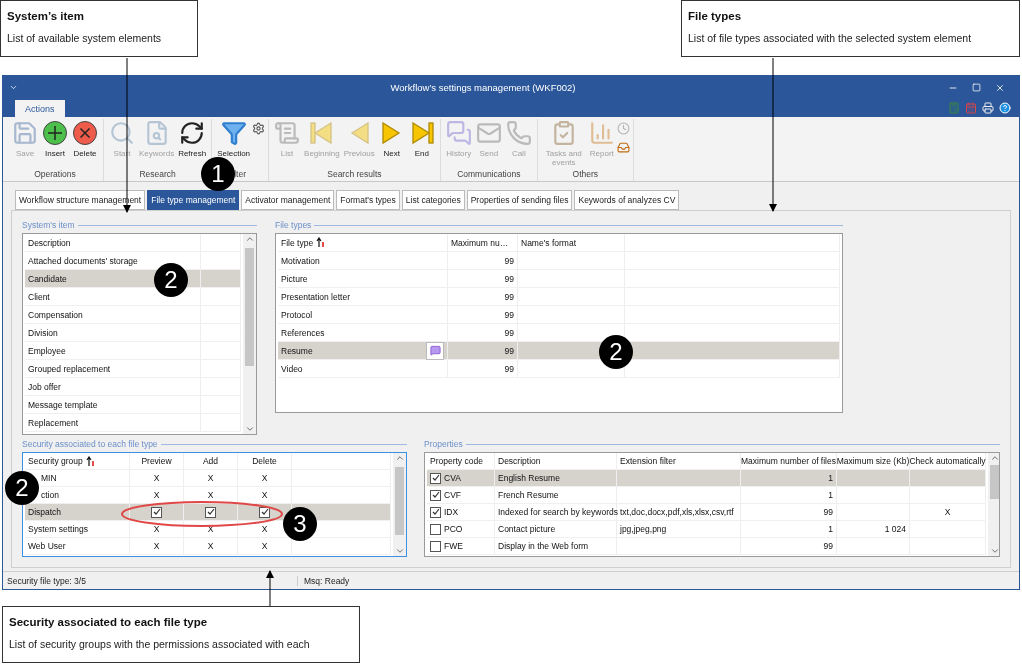 This screenshot has height=664, width=1022. What do you see at coordinates (113, 422) in the screenshot?
I see `list-item: Replacement` at bounding box center [113, 422].